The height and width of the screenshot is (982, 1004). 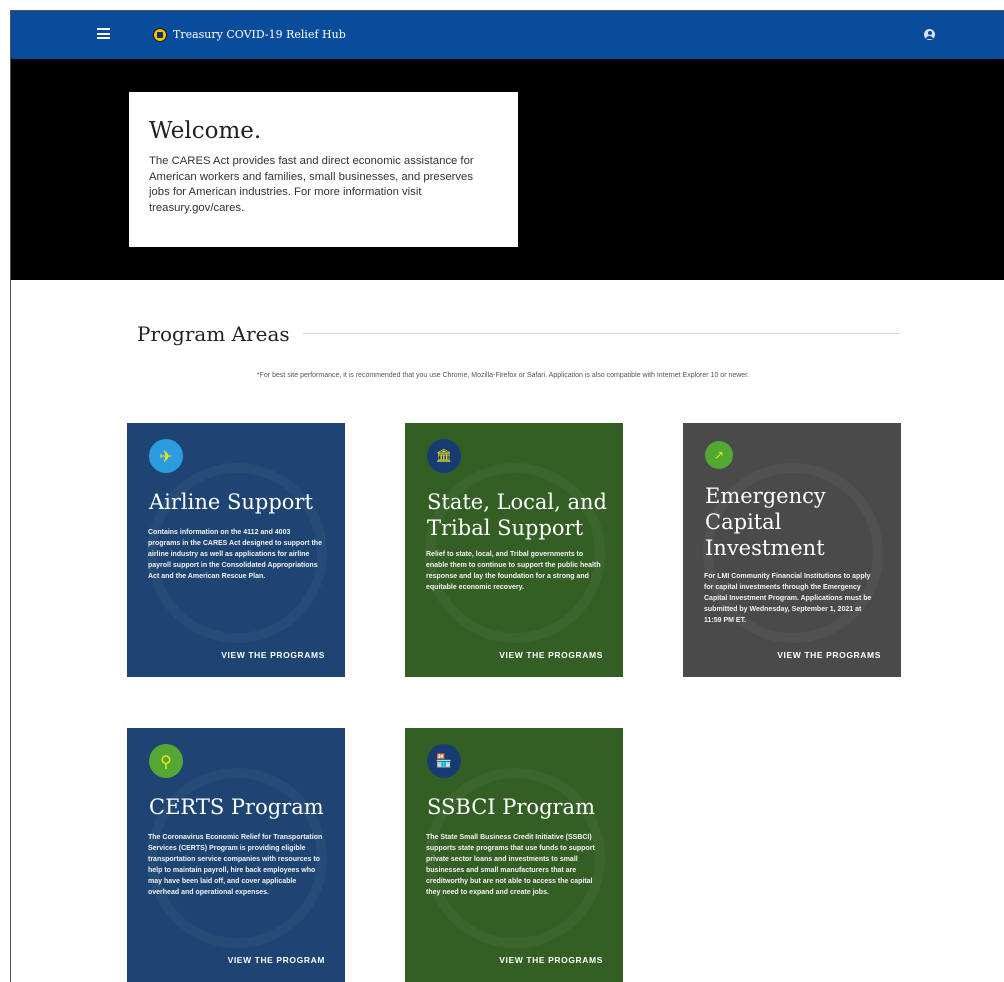 What do you see at coordinates (205, 131) in the screenshot?
I see `welcome-title: Welcome.` at bounding box center [205, 131].